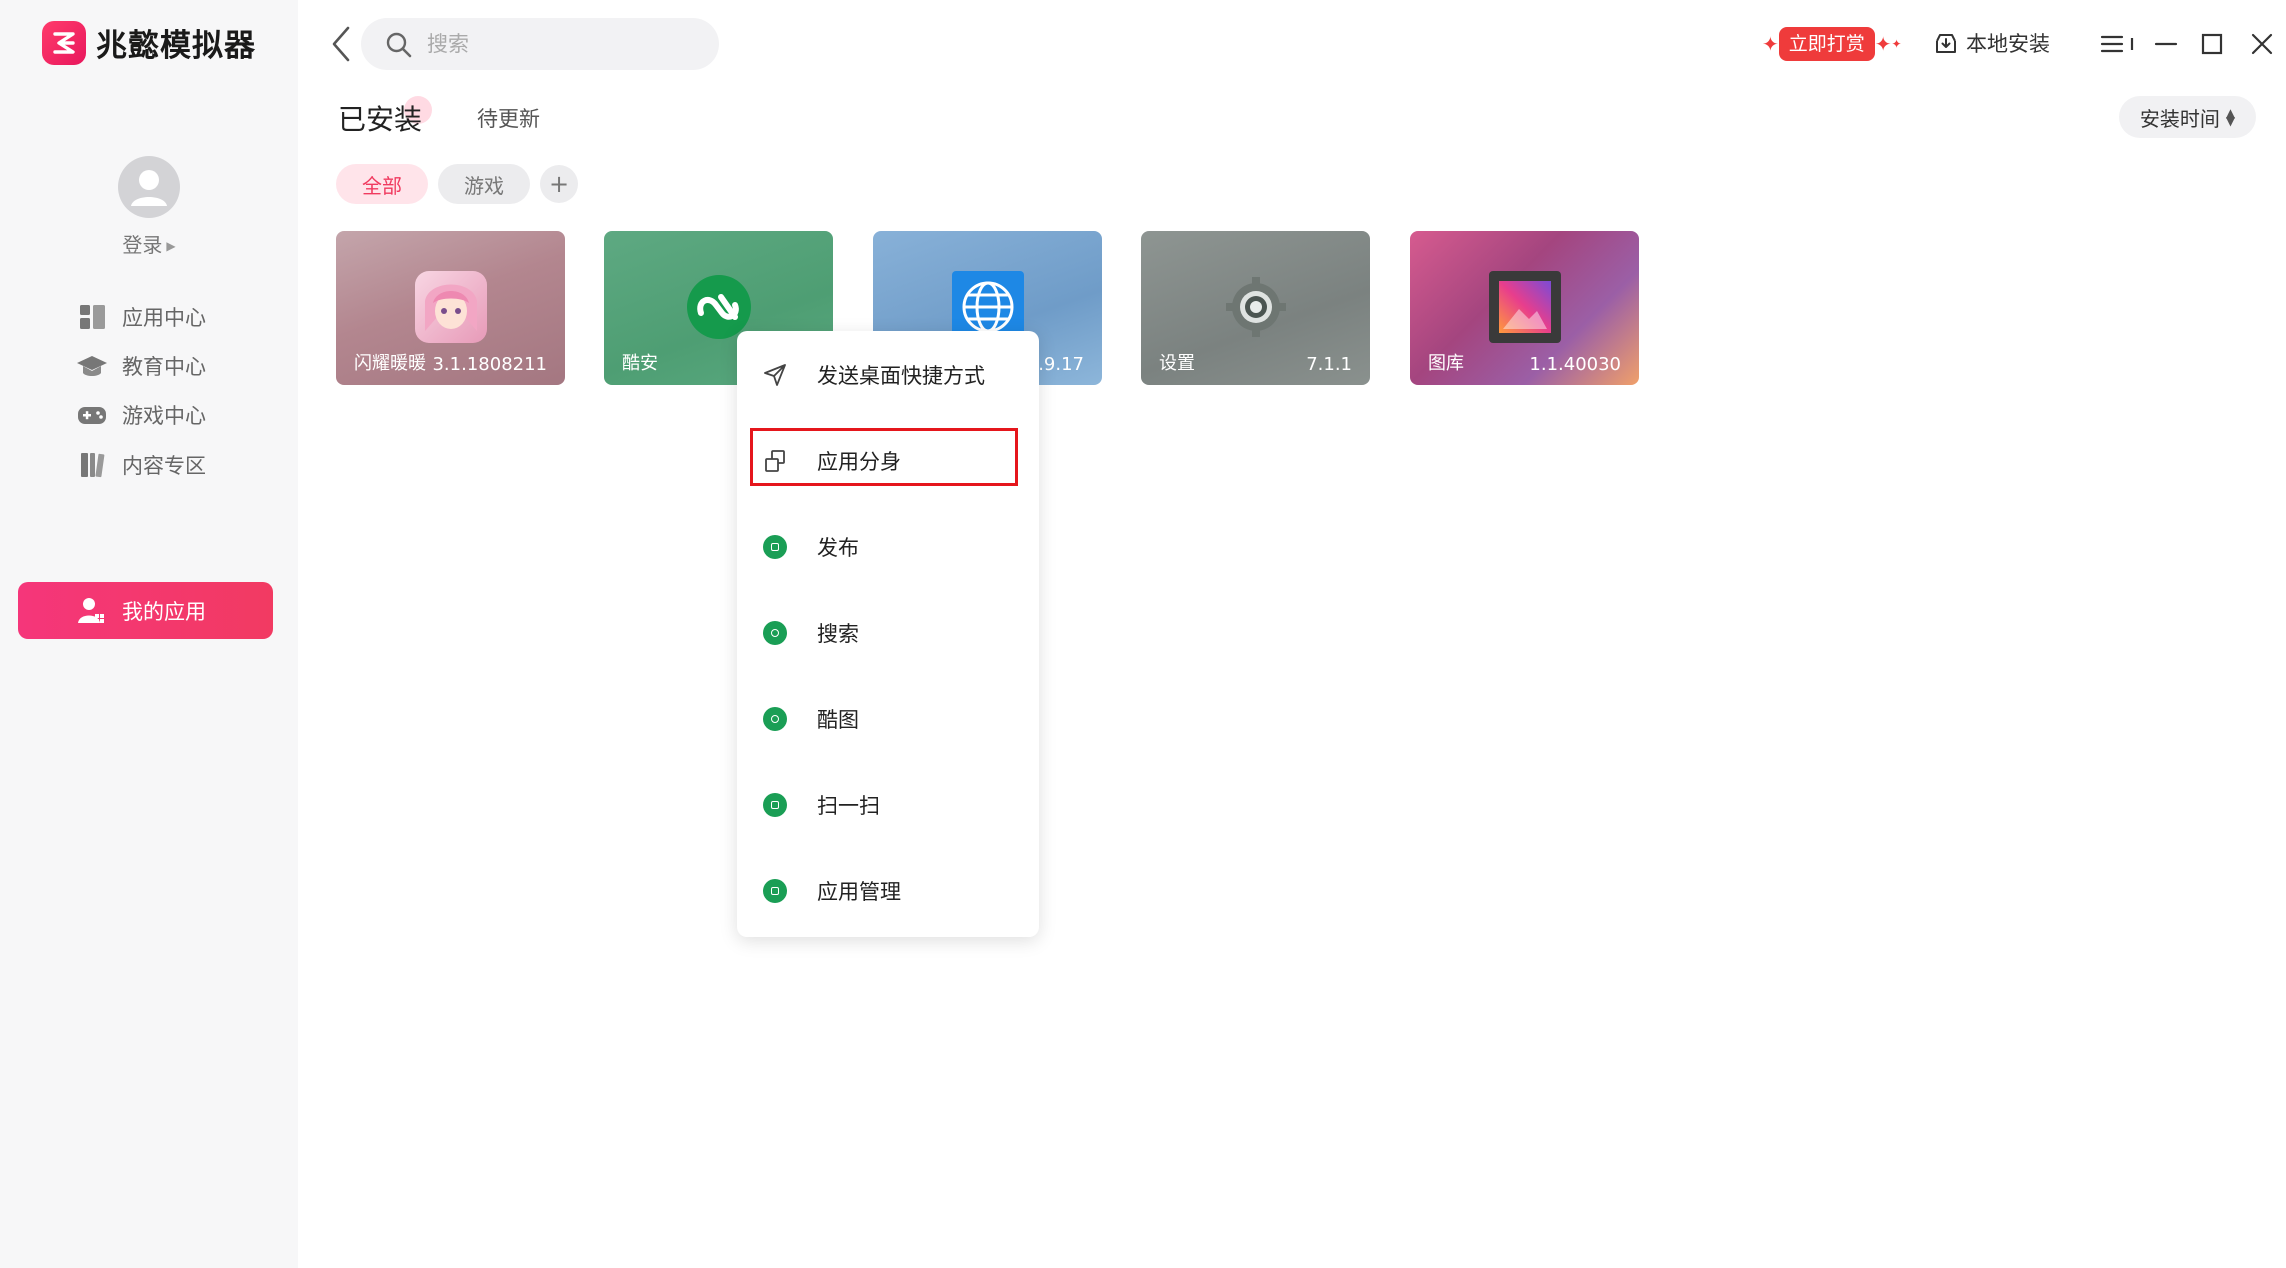 The width and height of the screenshot is (2286, 1268). Describe the element at coordinates (838, 634) in the screenshot. I see `menu-item-label: 搜索` at that location.